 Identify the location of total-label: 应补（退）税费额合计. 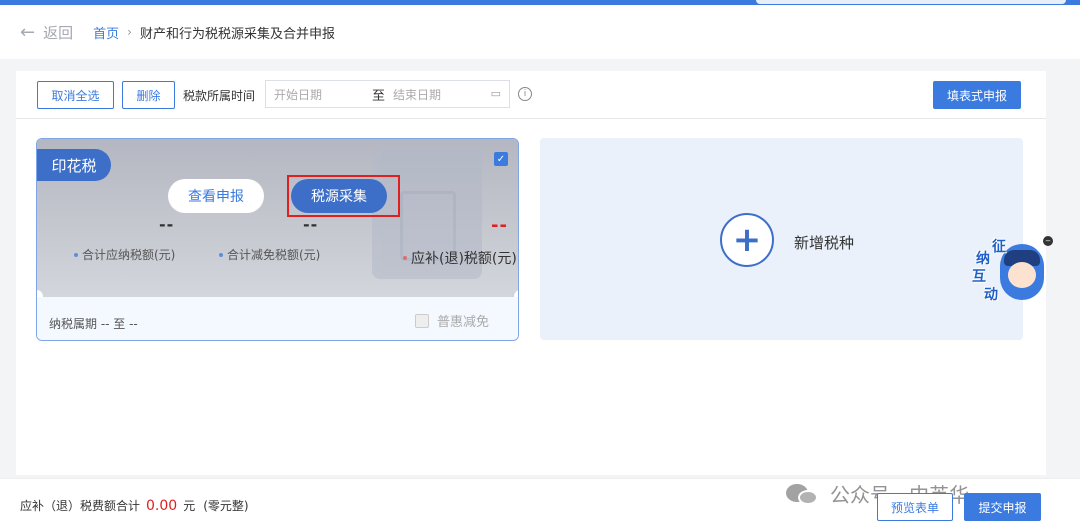
(80, 506).